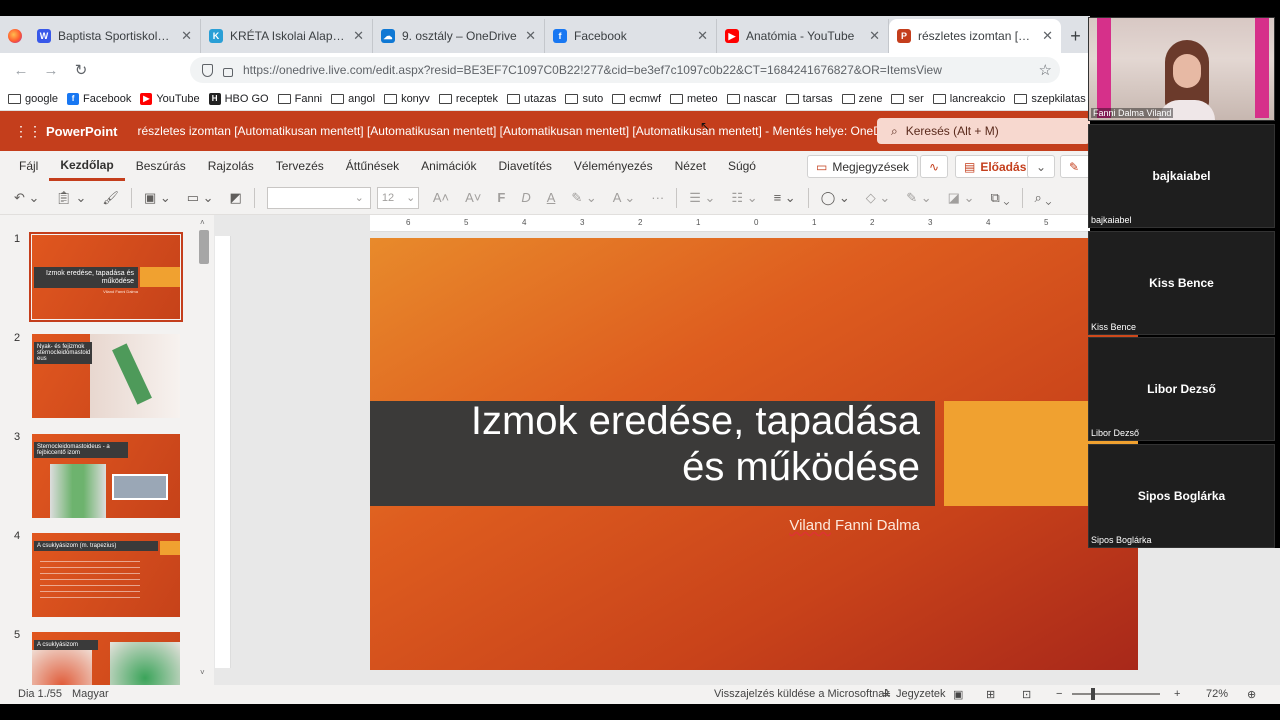 Image resolution: width=1280 pixels, height=720 pixels. I want to click on undo-icon: ↶ ⌄, so click(26, 198).